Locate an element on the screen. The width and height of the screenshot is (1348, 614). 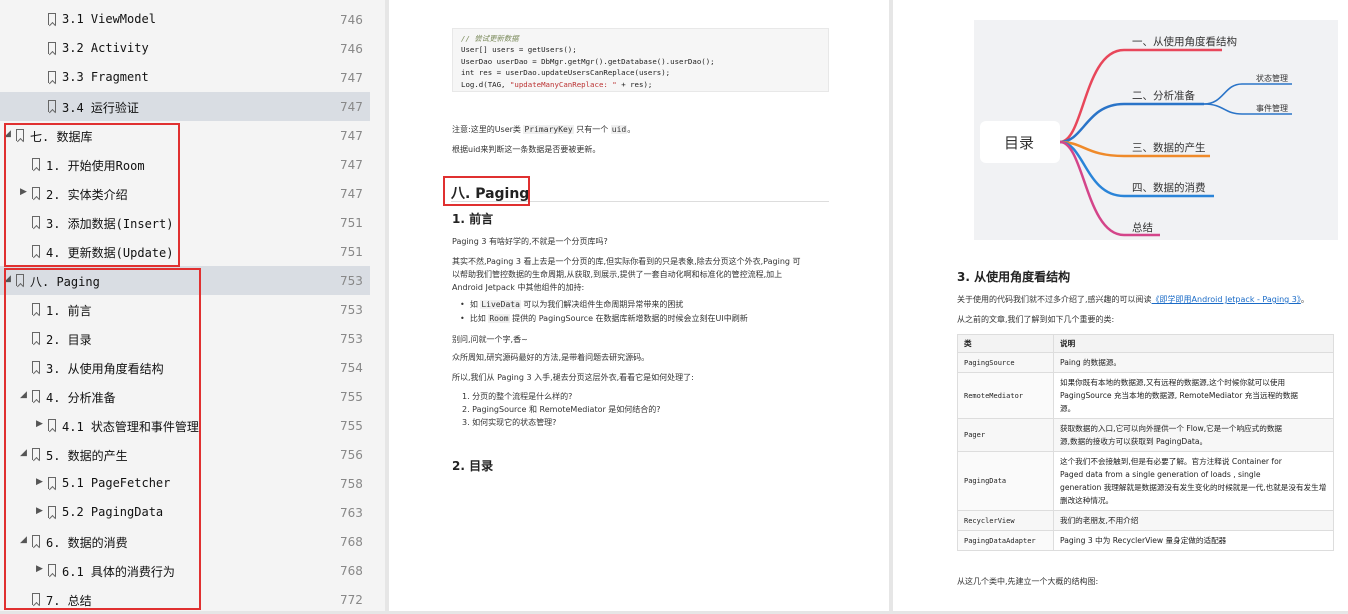
table-cell-class: RemoteMediator is located at coordinates (1005, 395).